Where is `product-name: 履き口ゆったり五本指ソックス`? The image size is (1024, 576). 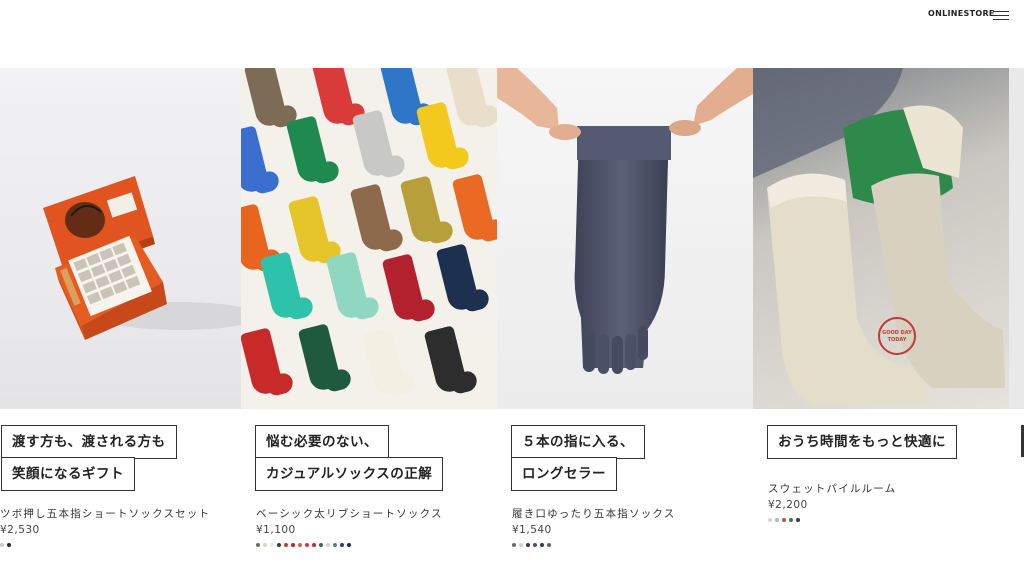 product-name: 履き口ゆったり五本指ソックス is located at coordinates (593, 513).